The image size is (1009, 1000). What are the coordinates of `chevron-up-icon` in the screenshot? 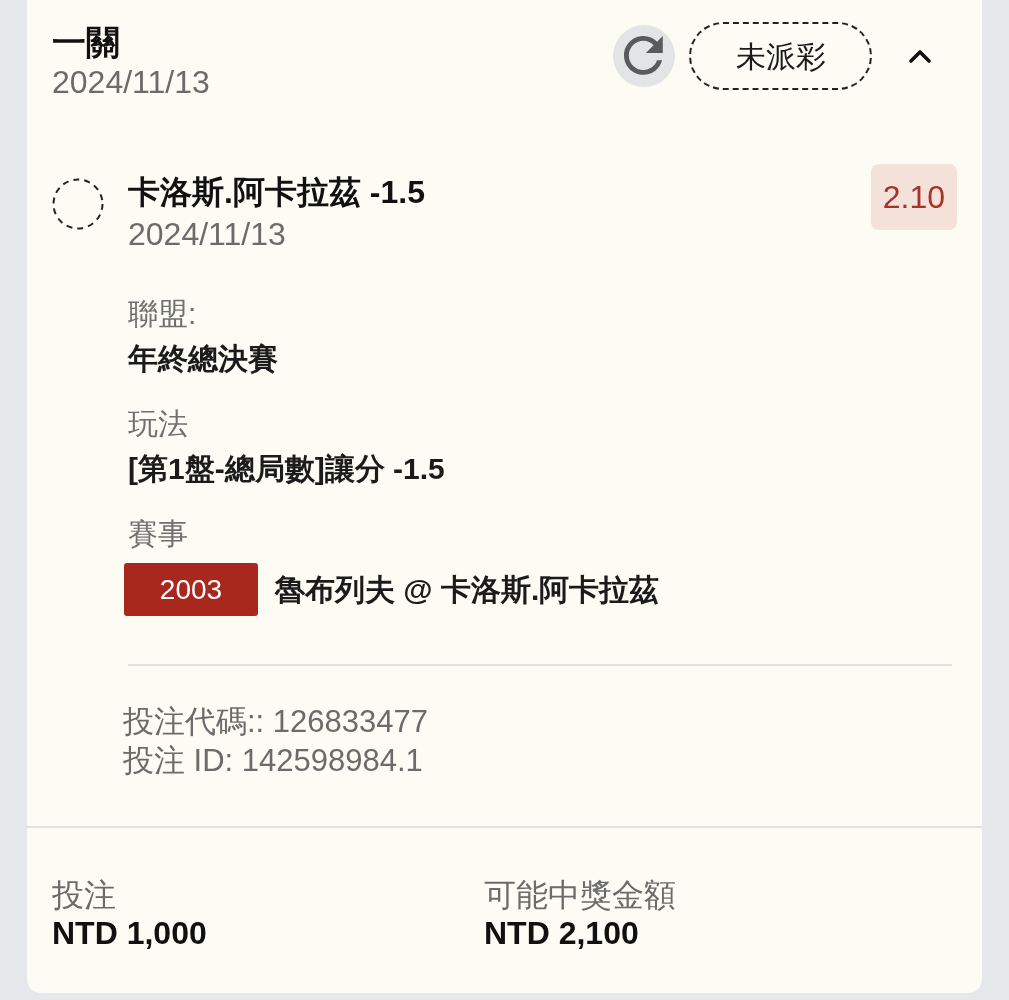 It's located at (920, 56).